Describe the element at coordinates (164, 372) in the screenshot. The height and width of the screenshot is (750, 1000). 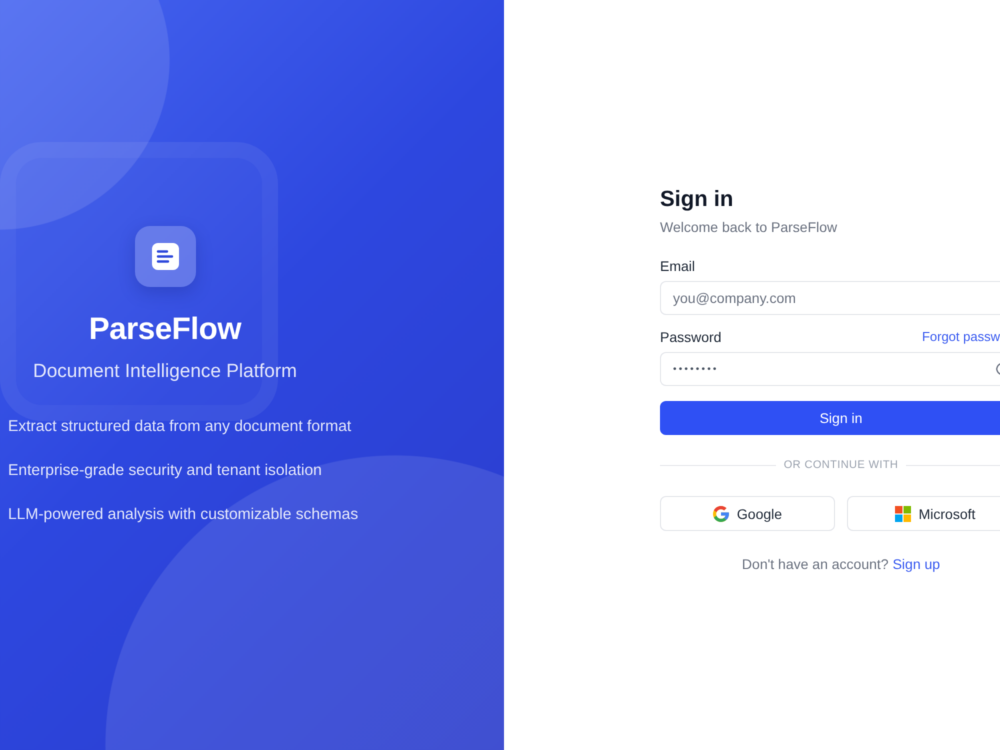
I see `tagline: Document Intelligence Platform` at that location.